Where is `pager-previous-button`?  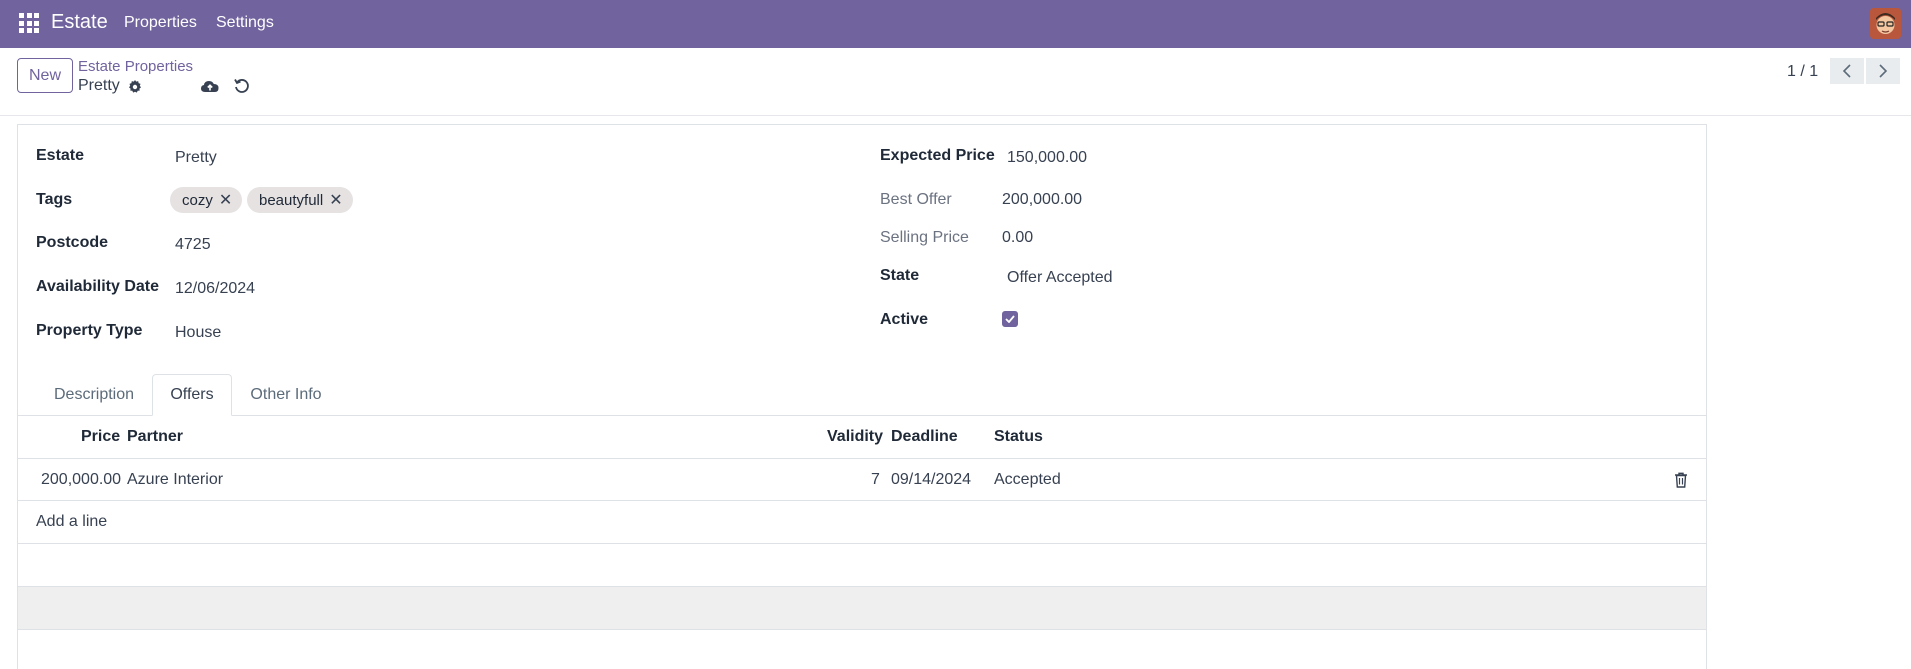
pager-previous-button is located at coordinates (1847, 71).